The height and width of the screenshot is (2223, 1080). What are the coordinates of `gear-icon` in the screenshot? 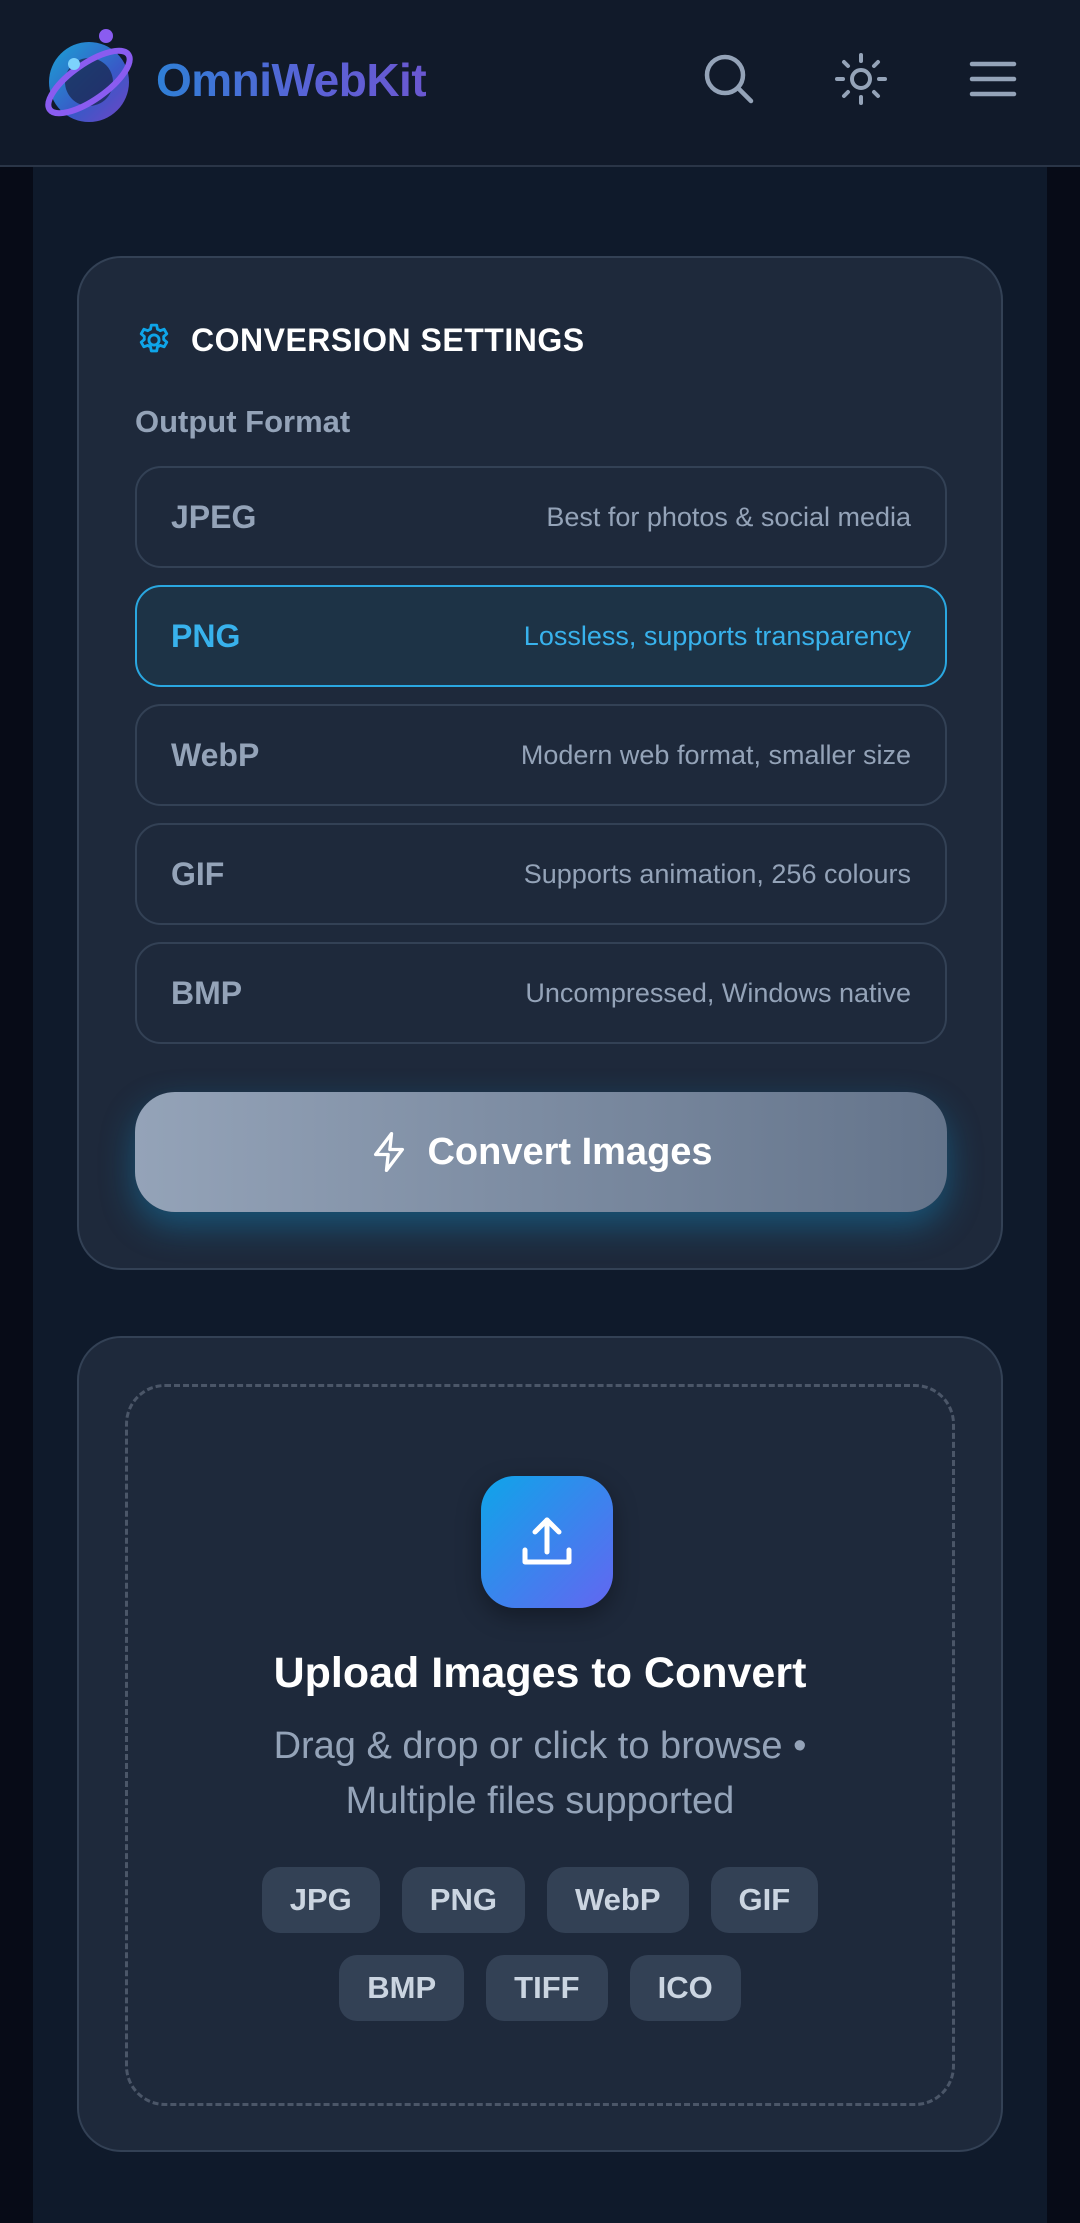 It's located at (154, 338).